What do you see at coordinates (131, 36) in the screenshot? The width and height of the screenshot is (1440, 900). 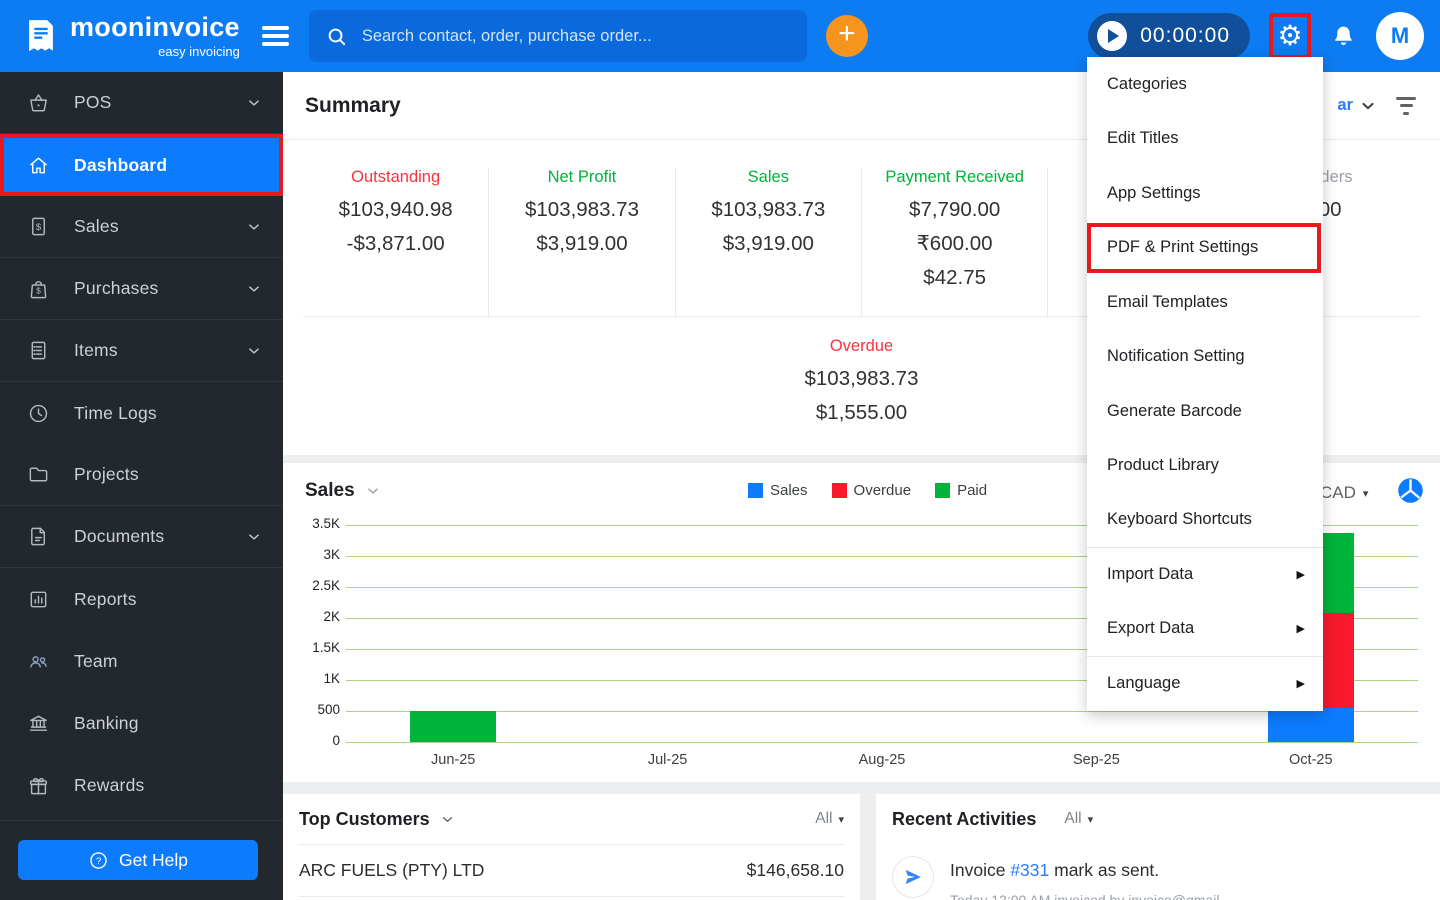 I see `brand-logo: mooninvoice easy invoicing` at bounding box center [131, 36].